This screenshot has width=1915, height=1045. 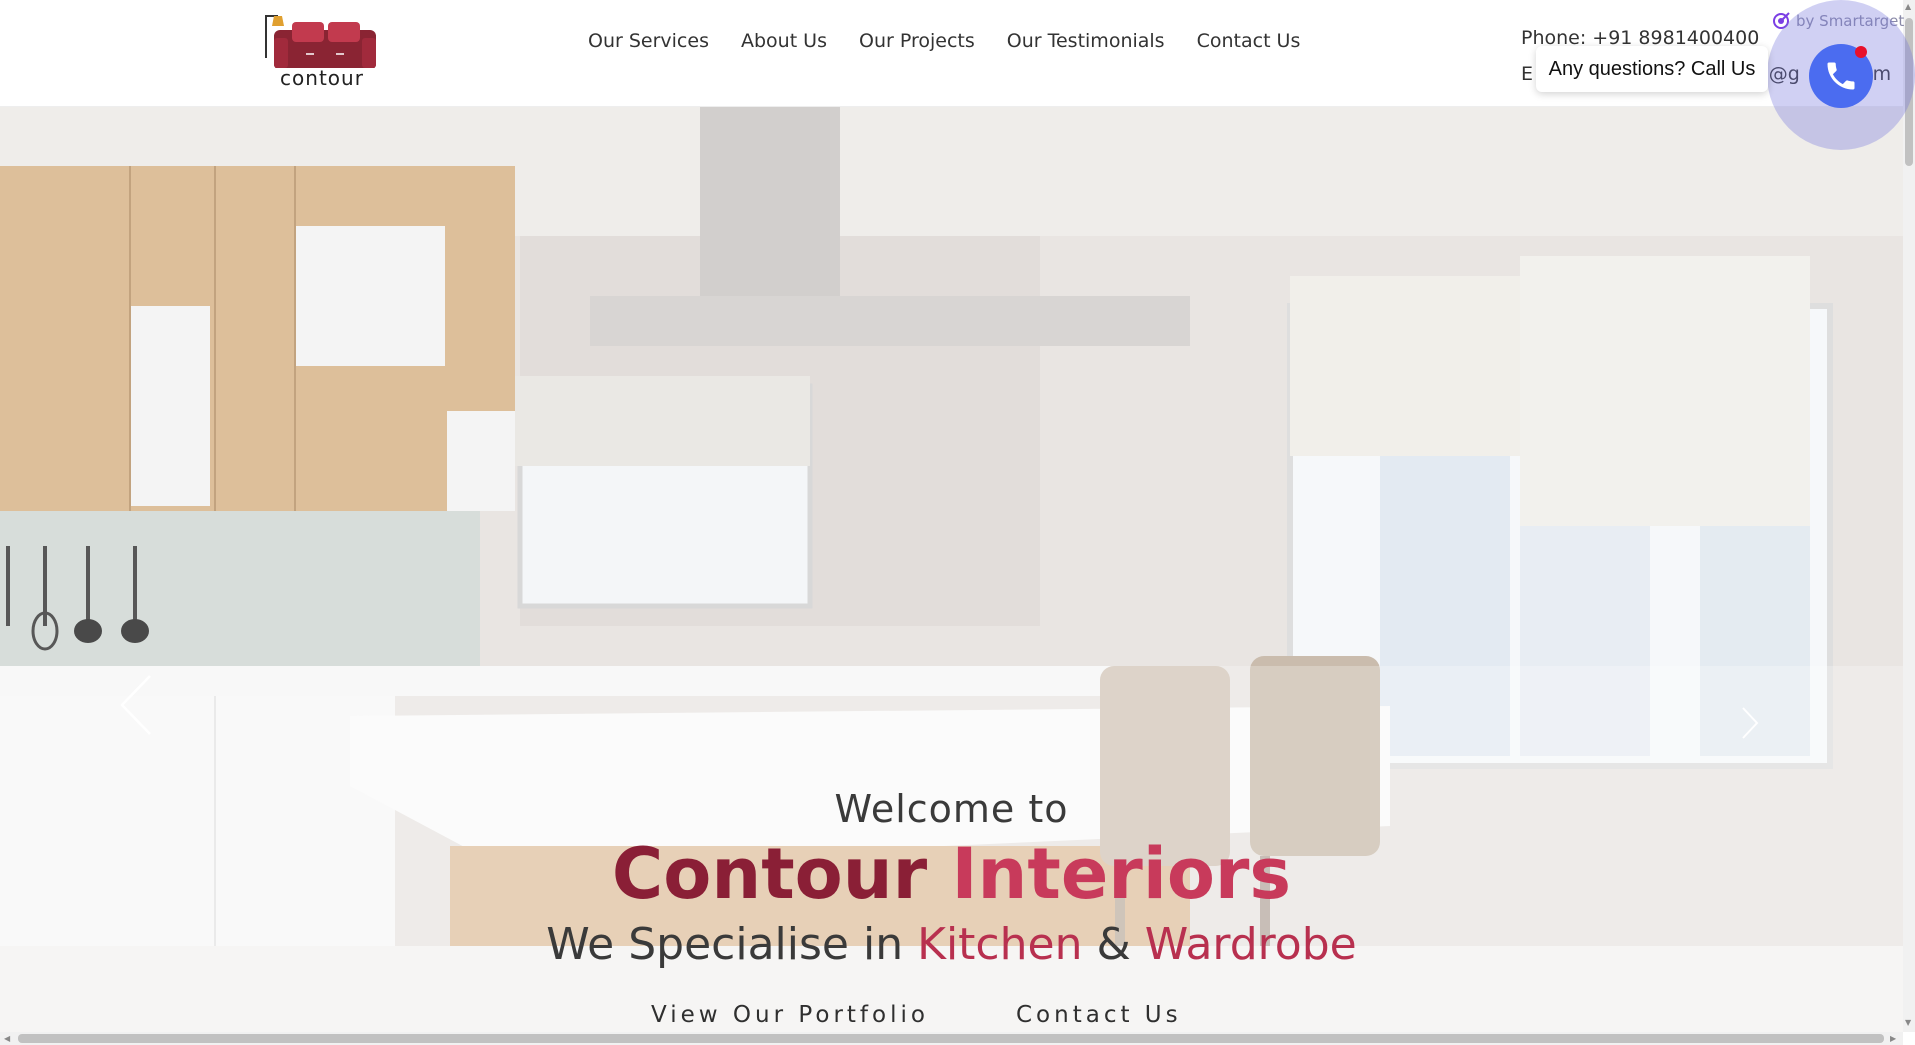 I want to click on chevron-right-icon, so click(x=1750, y=723).